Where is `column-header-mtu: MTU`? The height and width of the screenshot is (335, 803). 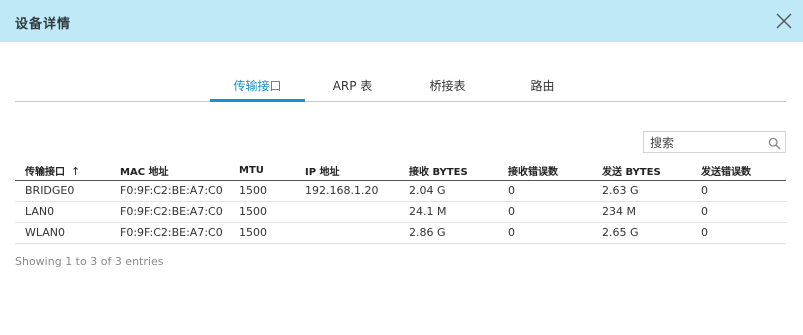
column-header-mtu: MTU is located at coordinates (262, 171).